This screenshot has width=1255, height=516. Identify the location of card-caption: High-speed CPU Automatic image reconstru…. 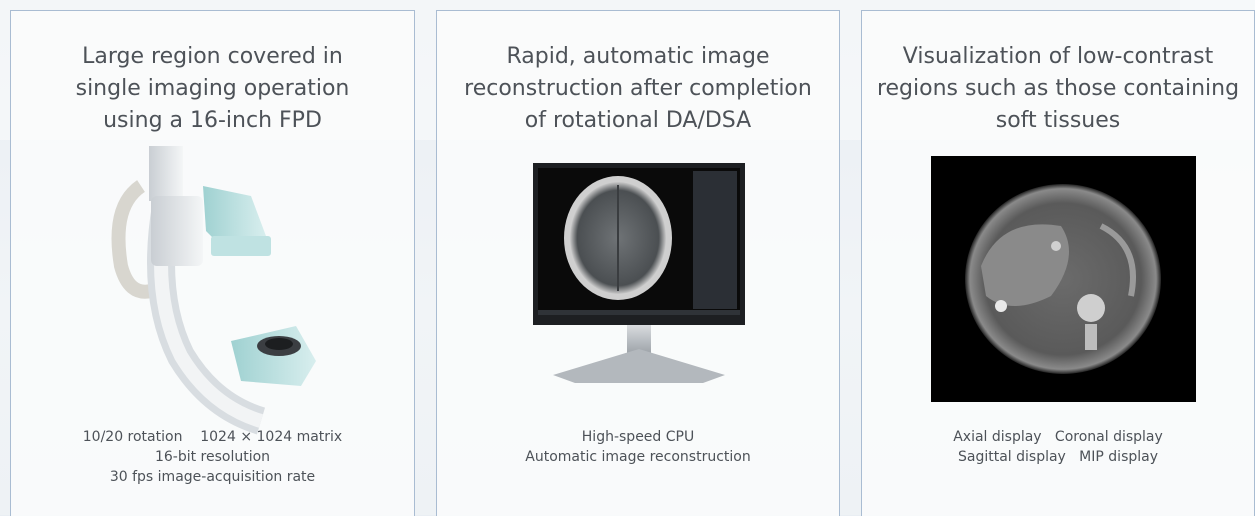
(638, 447).